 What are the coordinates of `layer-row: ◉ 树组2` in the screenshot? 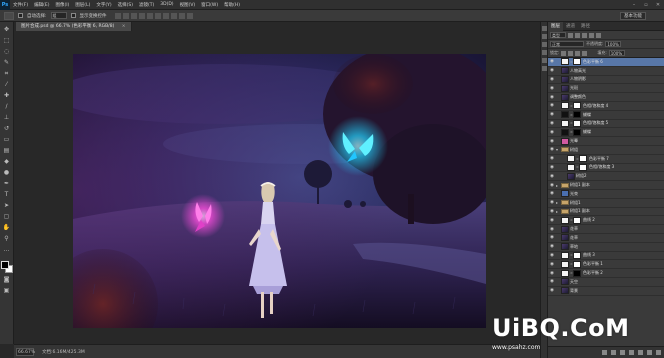 It's located at (606, 177).